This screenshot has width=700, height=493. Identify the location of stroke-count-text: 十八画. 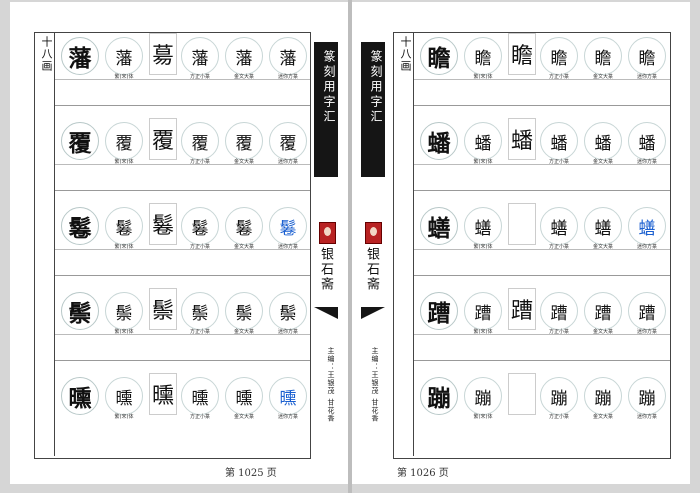
(405, 54).